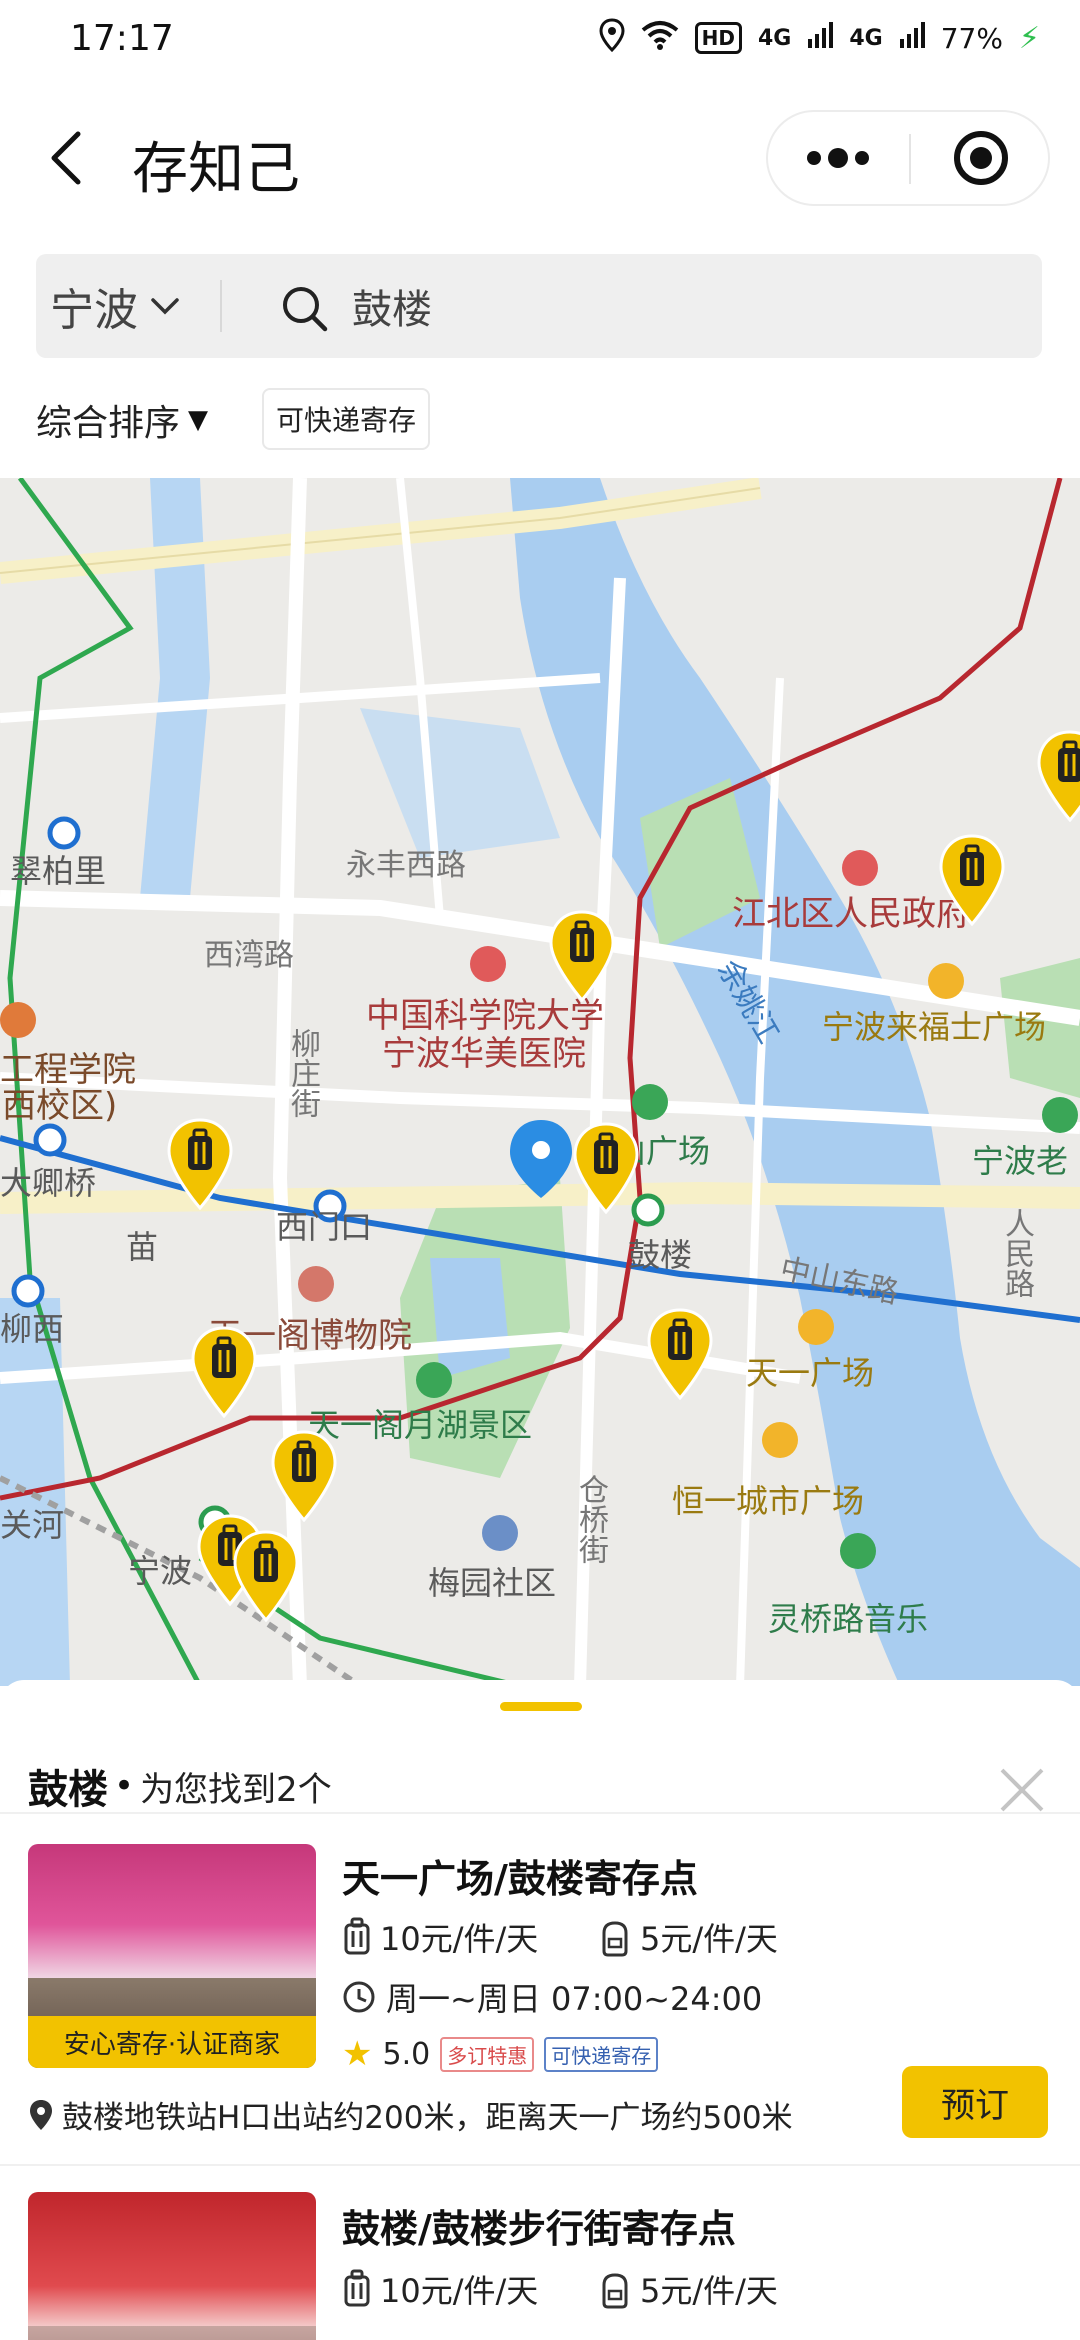 The height and width of the screenshot is (2340, 1080). What do you see at coordinates (324, 1227) in the screenshot?
I see `map-label: 西门口` at bounding box center [324, 1227].